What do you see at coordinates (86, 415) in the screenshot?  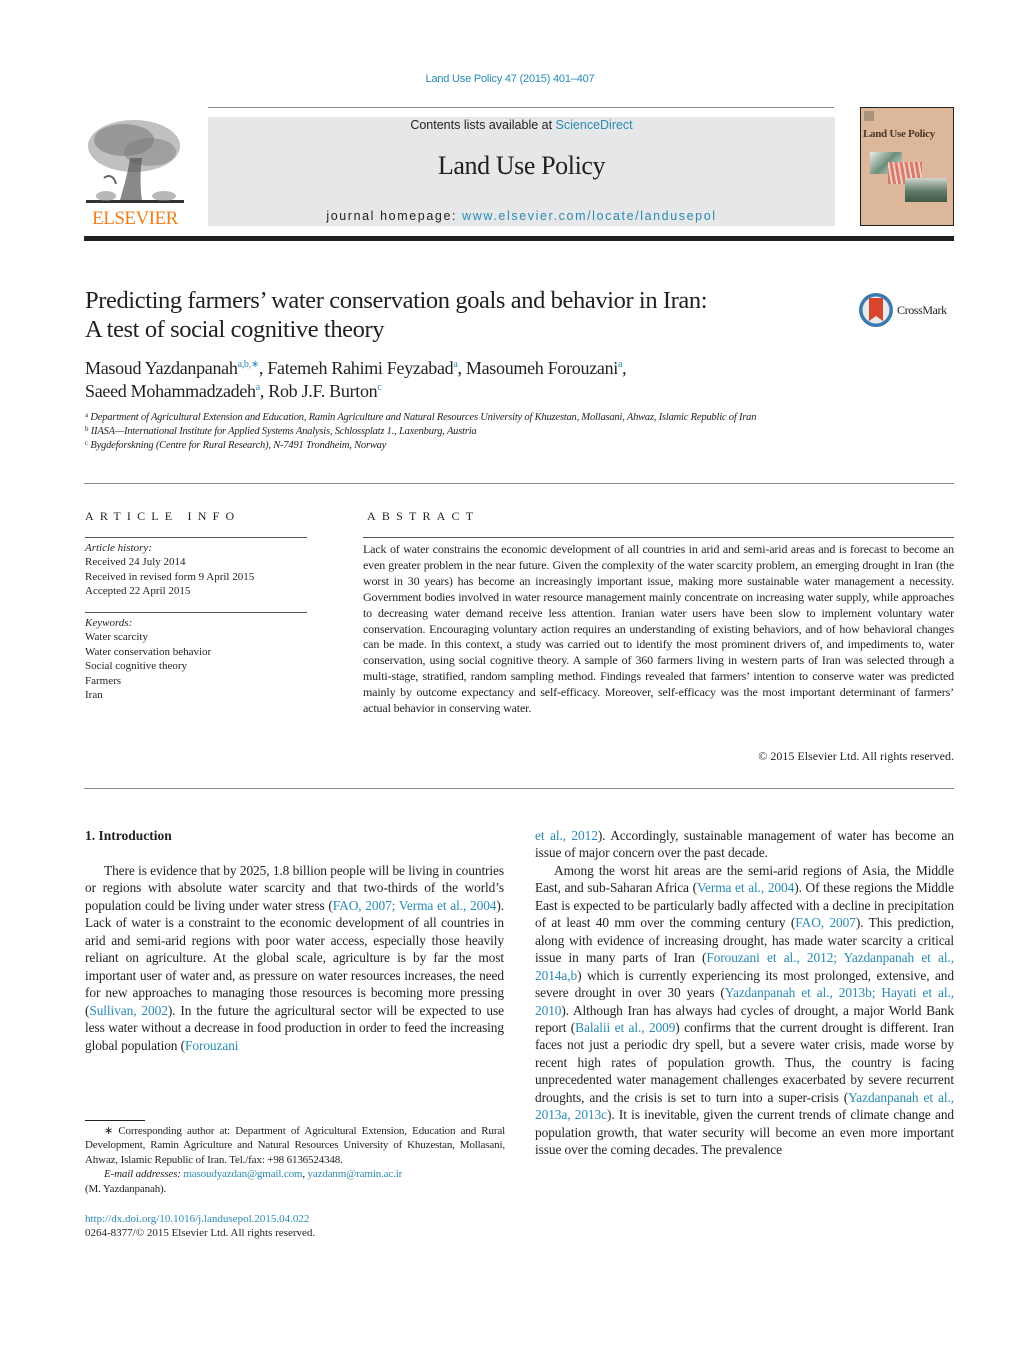 I see `affiliation-mark: a` at bounding box center [86, 415].